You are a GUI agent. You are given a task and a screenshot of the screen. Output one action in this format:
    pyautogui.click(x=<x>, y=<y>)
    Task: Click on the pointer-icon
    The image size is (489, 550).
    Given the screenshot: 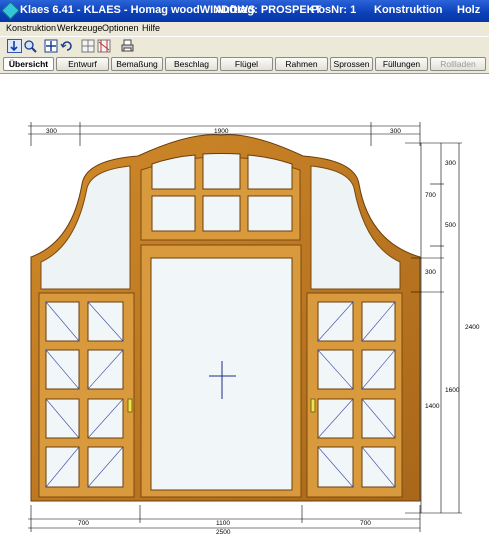 What is the action you would take?
    pyautogui.click(x=14, y=46)
    